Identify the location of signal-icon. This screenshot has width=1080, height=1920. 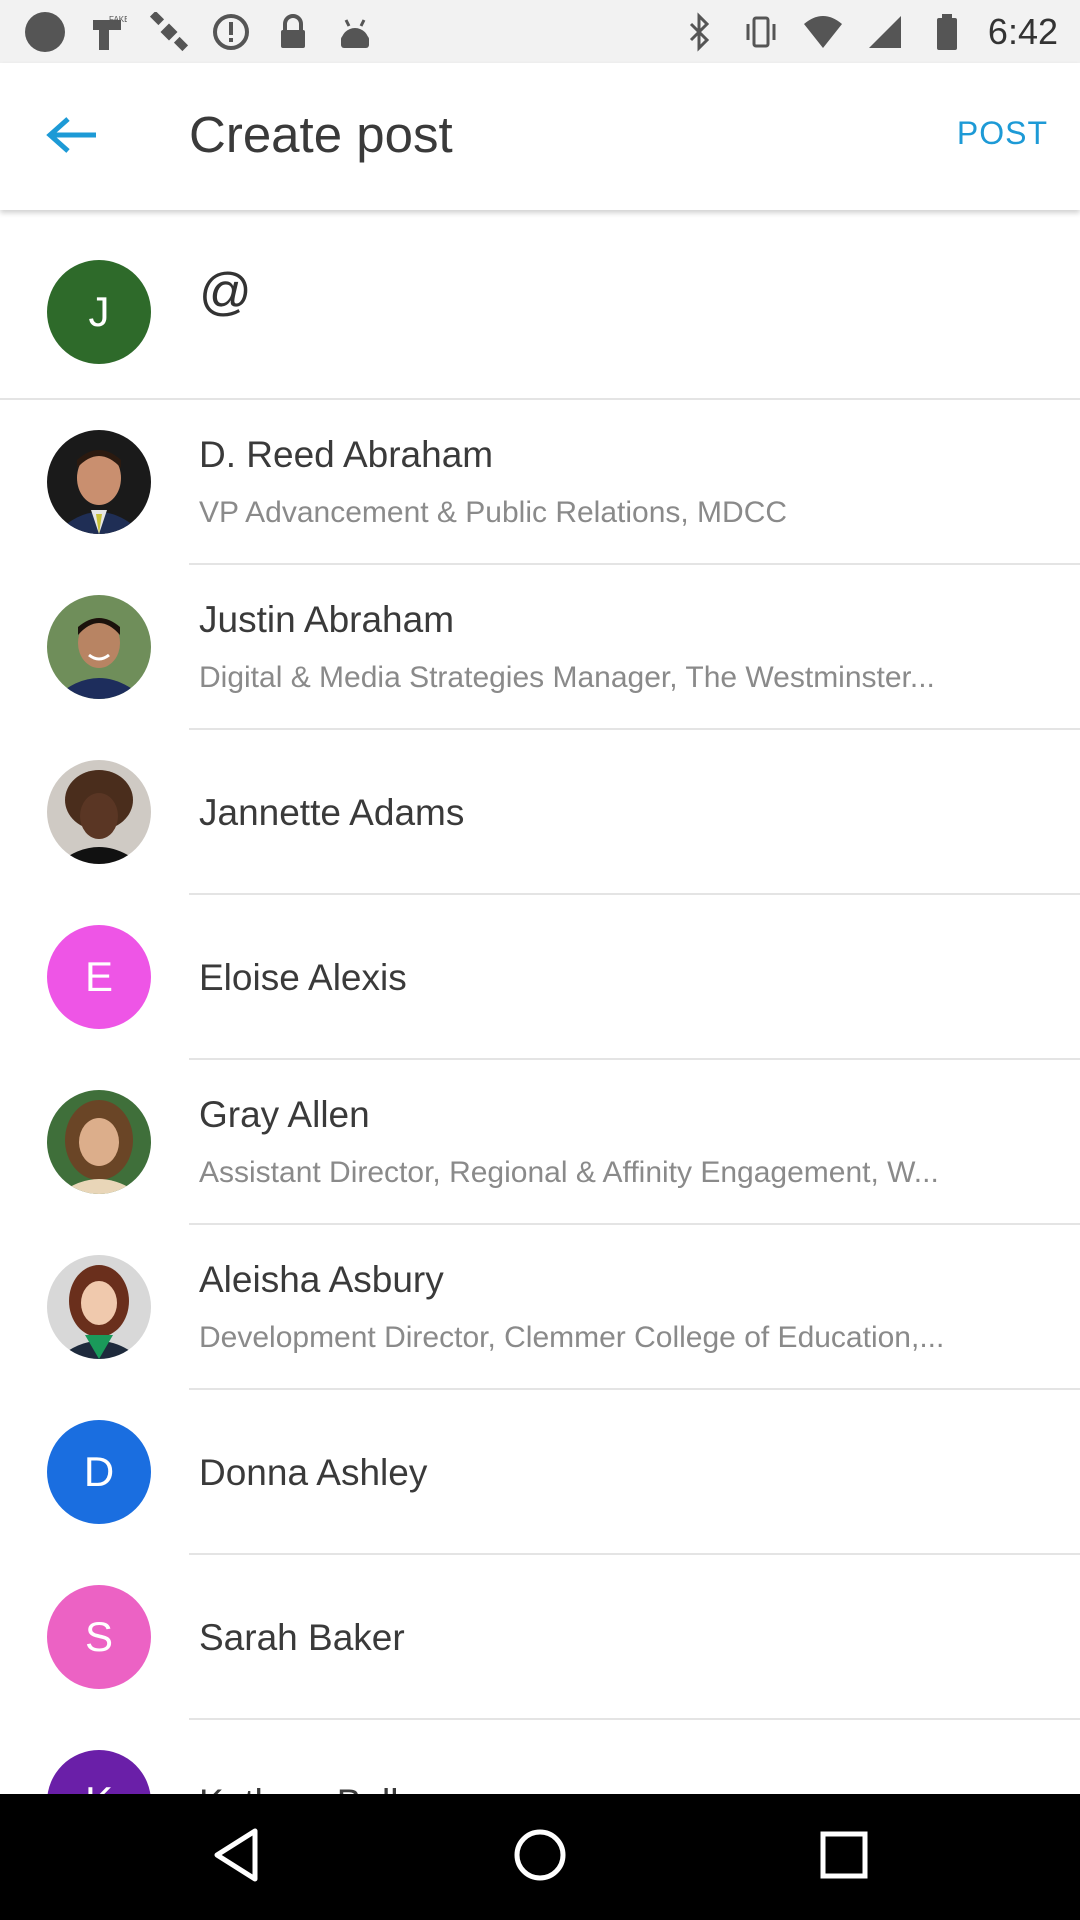
(885, 32).